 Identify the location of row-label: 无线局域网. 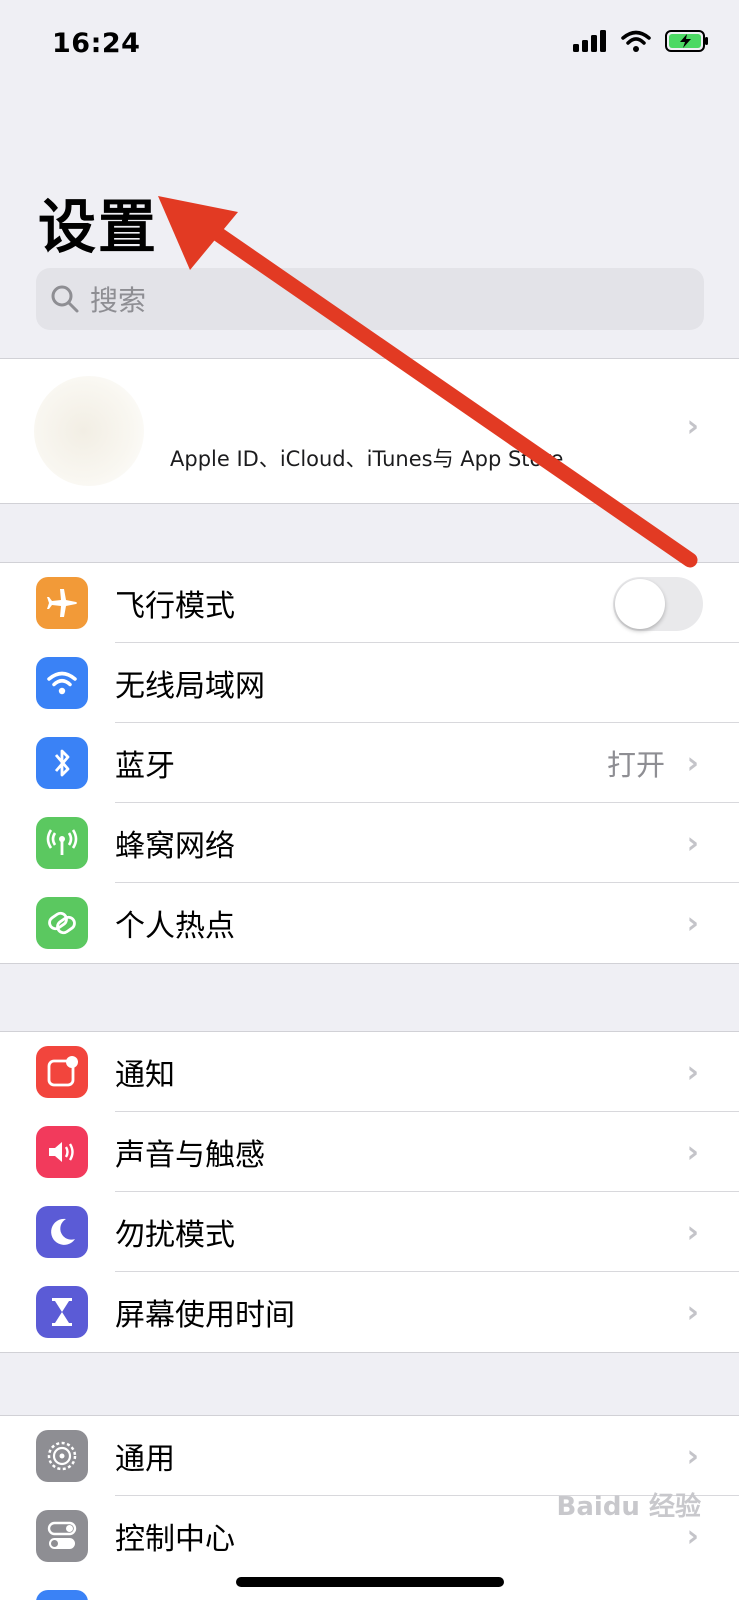
(190, 686).